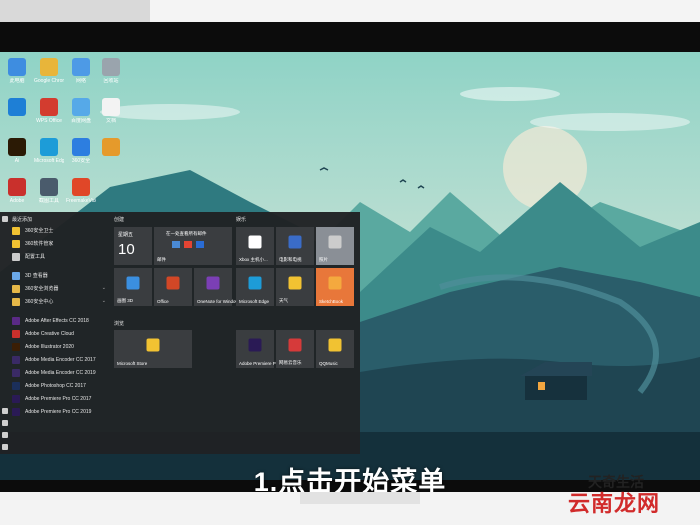 This screenshot has height=525, width=700. What do you see at coordinates (283, 300) in the screenshot?
I see `tile-label: 天气` at bounding box center [283, 300].